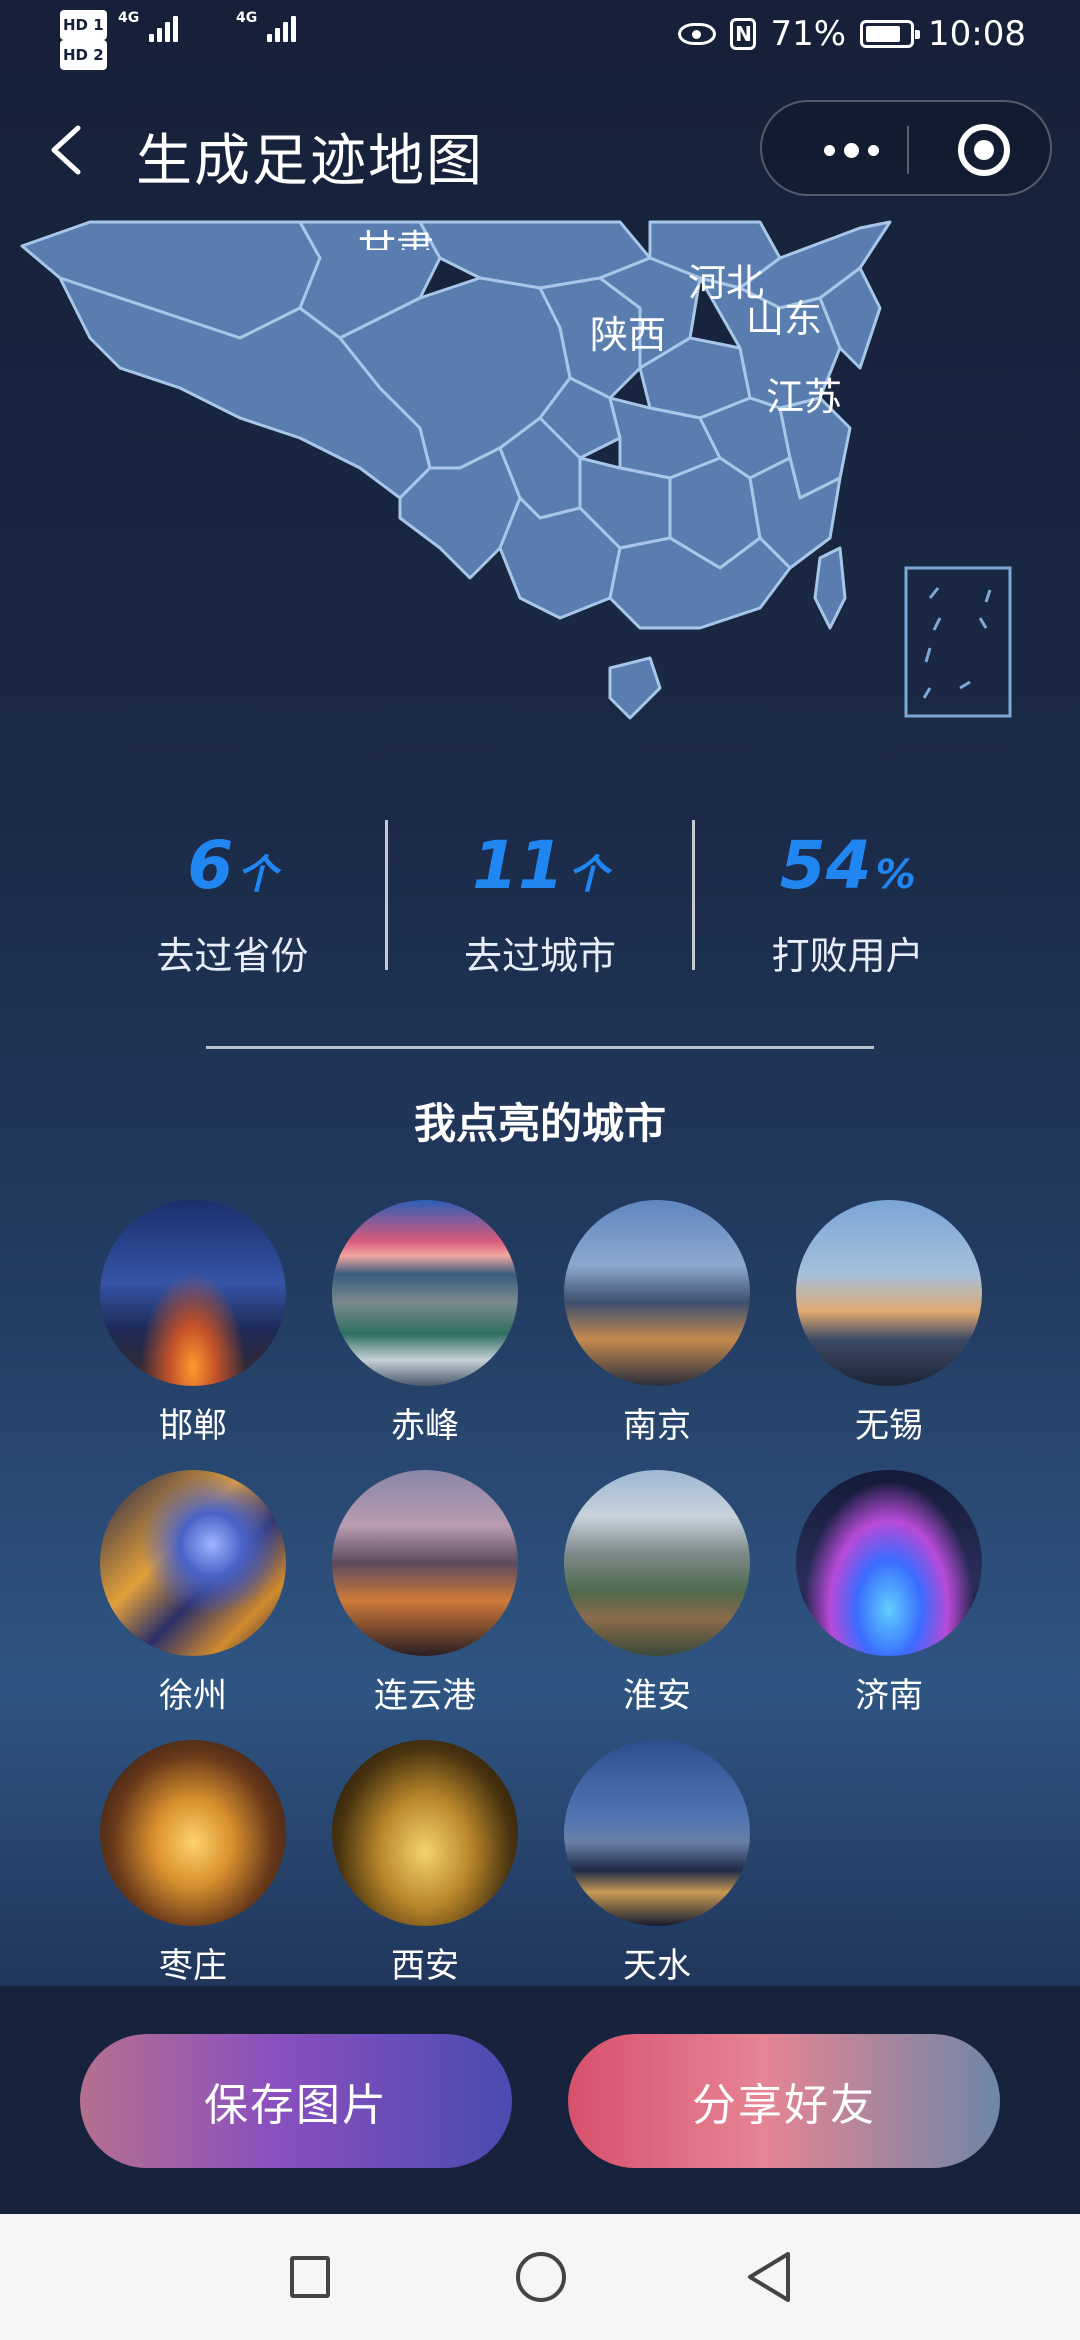  What do you see at coordinates (210, 865) in the screenshot?
I see `stat-number: 6` at bounding box center [210, 865].